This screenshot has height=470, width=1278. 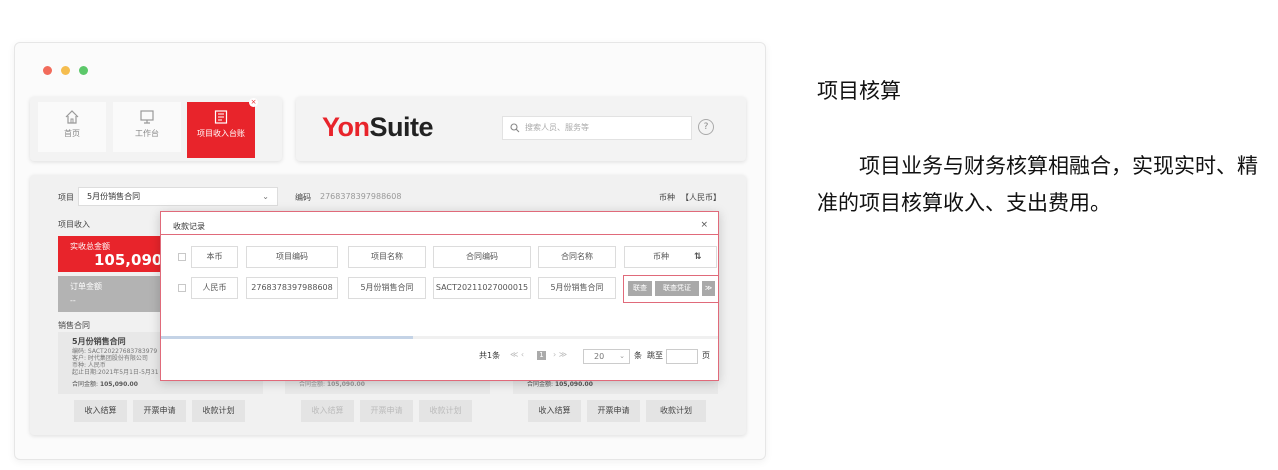 I want to click on section-title: 项目核算, so click(x=859, y=91).